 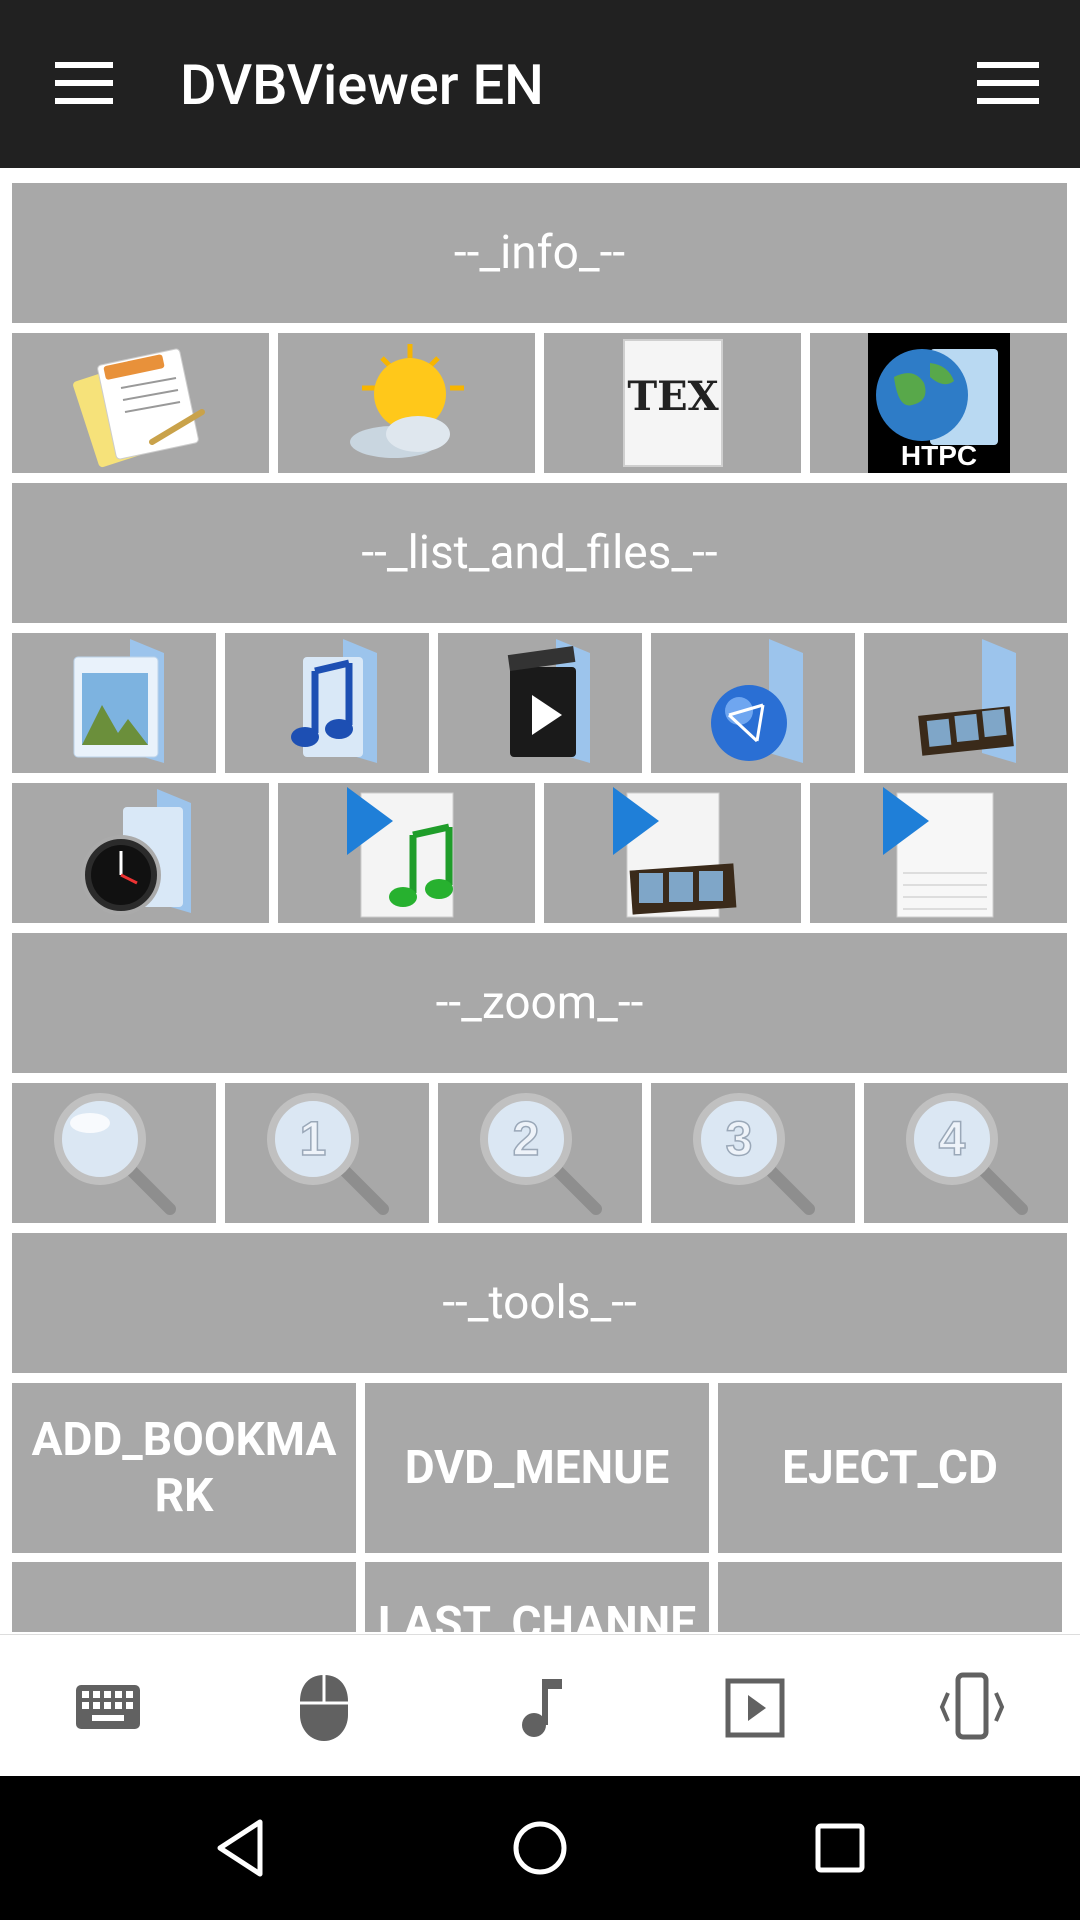 I want to click on video-playlist-button, so click(x=672, y=853).